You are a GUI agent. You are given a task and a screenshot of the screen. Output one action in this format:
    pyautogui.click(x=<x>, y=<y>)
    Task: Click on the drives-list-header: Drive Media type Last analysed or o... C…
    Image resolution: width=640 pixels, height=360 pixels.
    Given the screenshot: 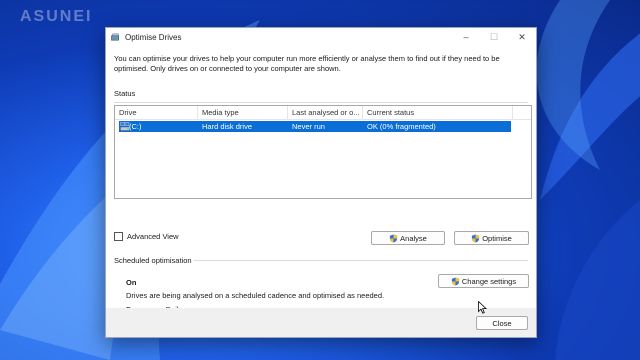 What is the action you would take?
    pyautogui.click(x=323, y=113)
    